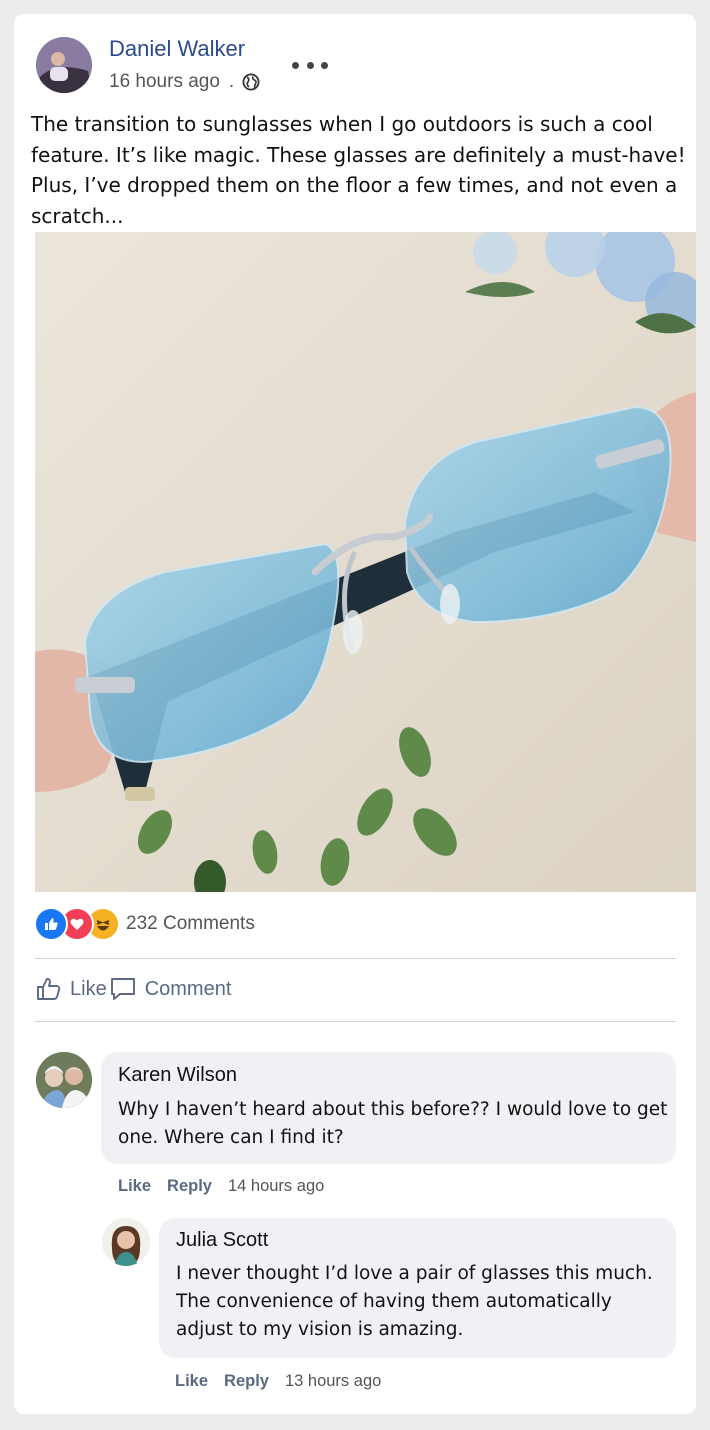  I want to click on comment-bubble-icon, so click(122, 989).